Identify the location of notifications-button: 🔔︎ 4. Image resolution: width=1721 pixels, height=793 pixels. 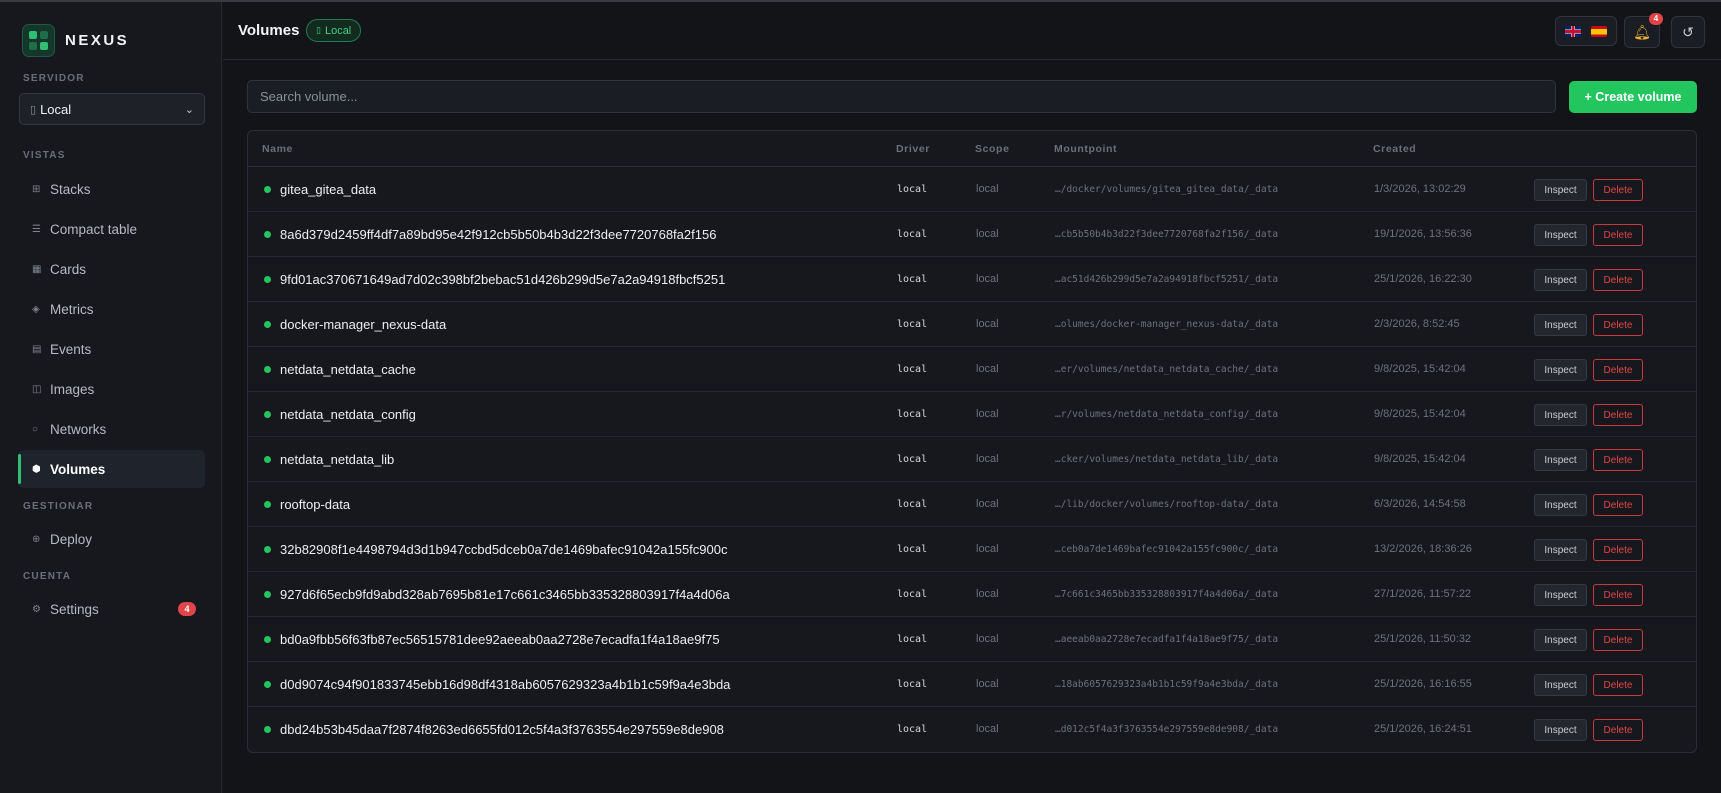
(1643, 30).